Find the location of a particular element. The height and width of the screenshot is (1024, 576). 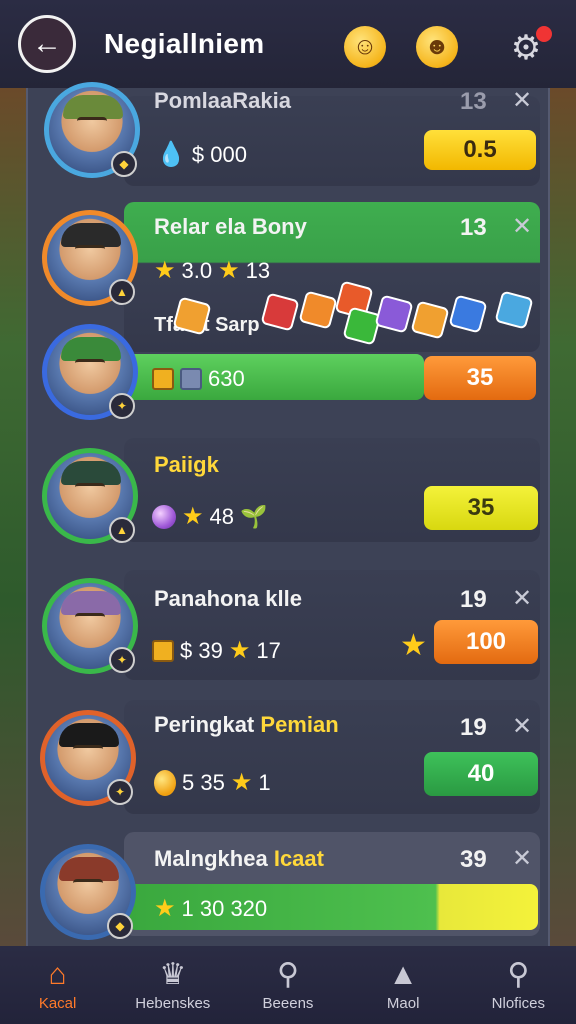

stars-stat: ★ 3.0 ★ 13 is located at coordinates (212, 270).